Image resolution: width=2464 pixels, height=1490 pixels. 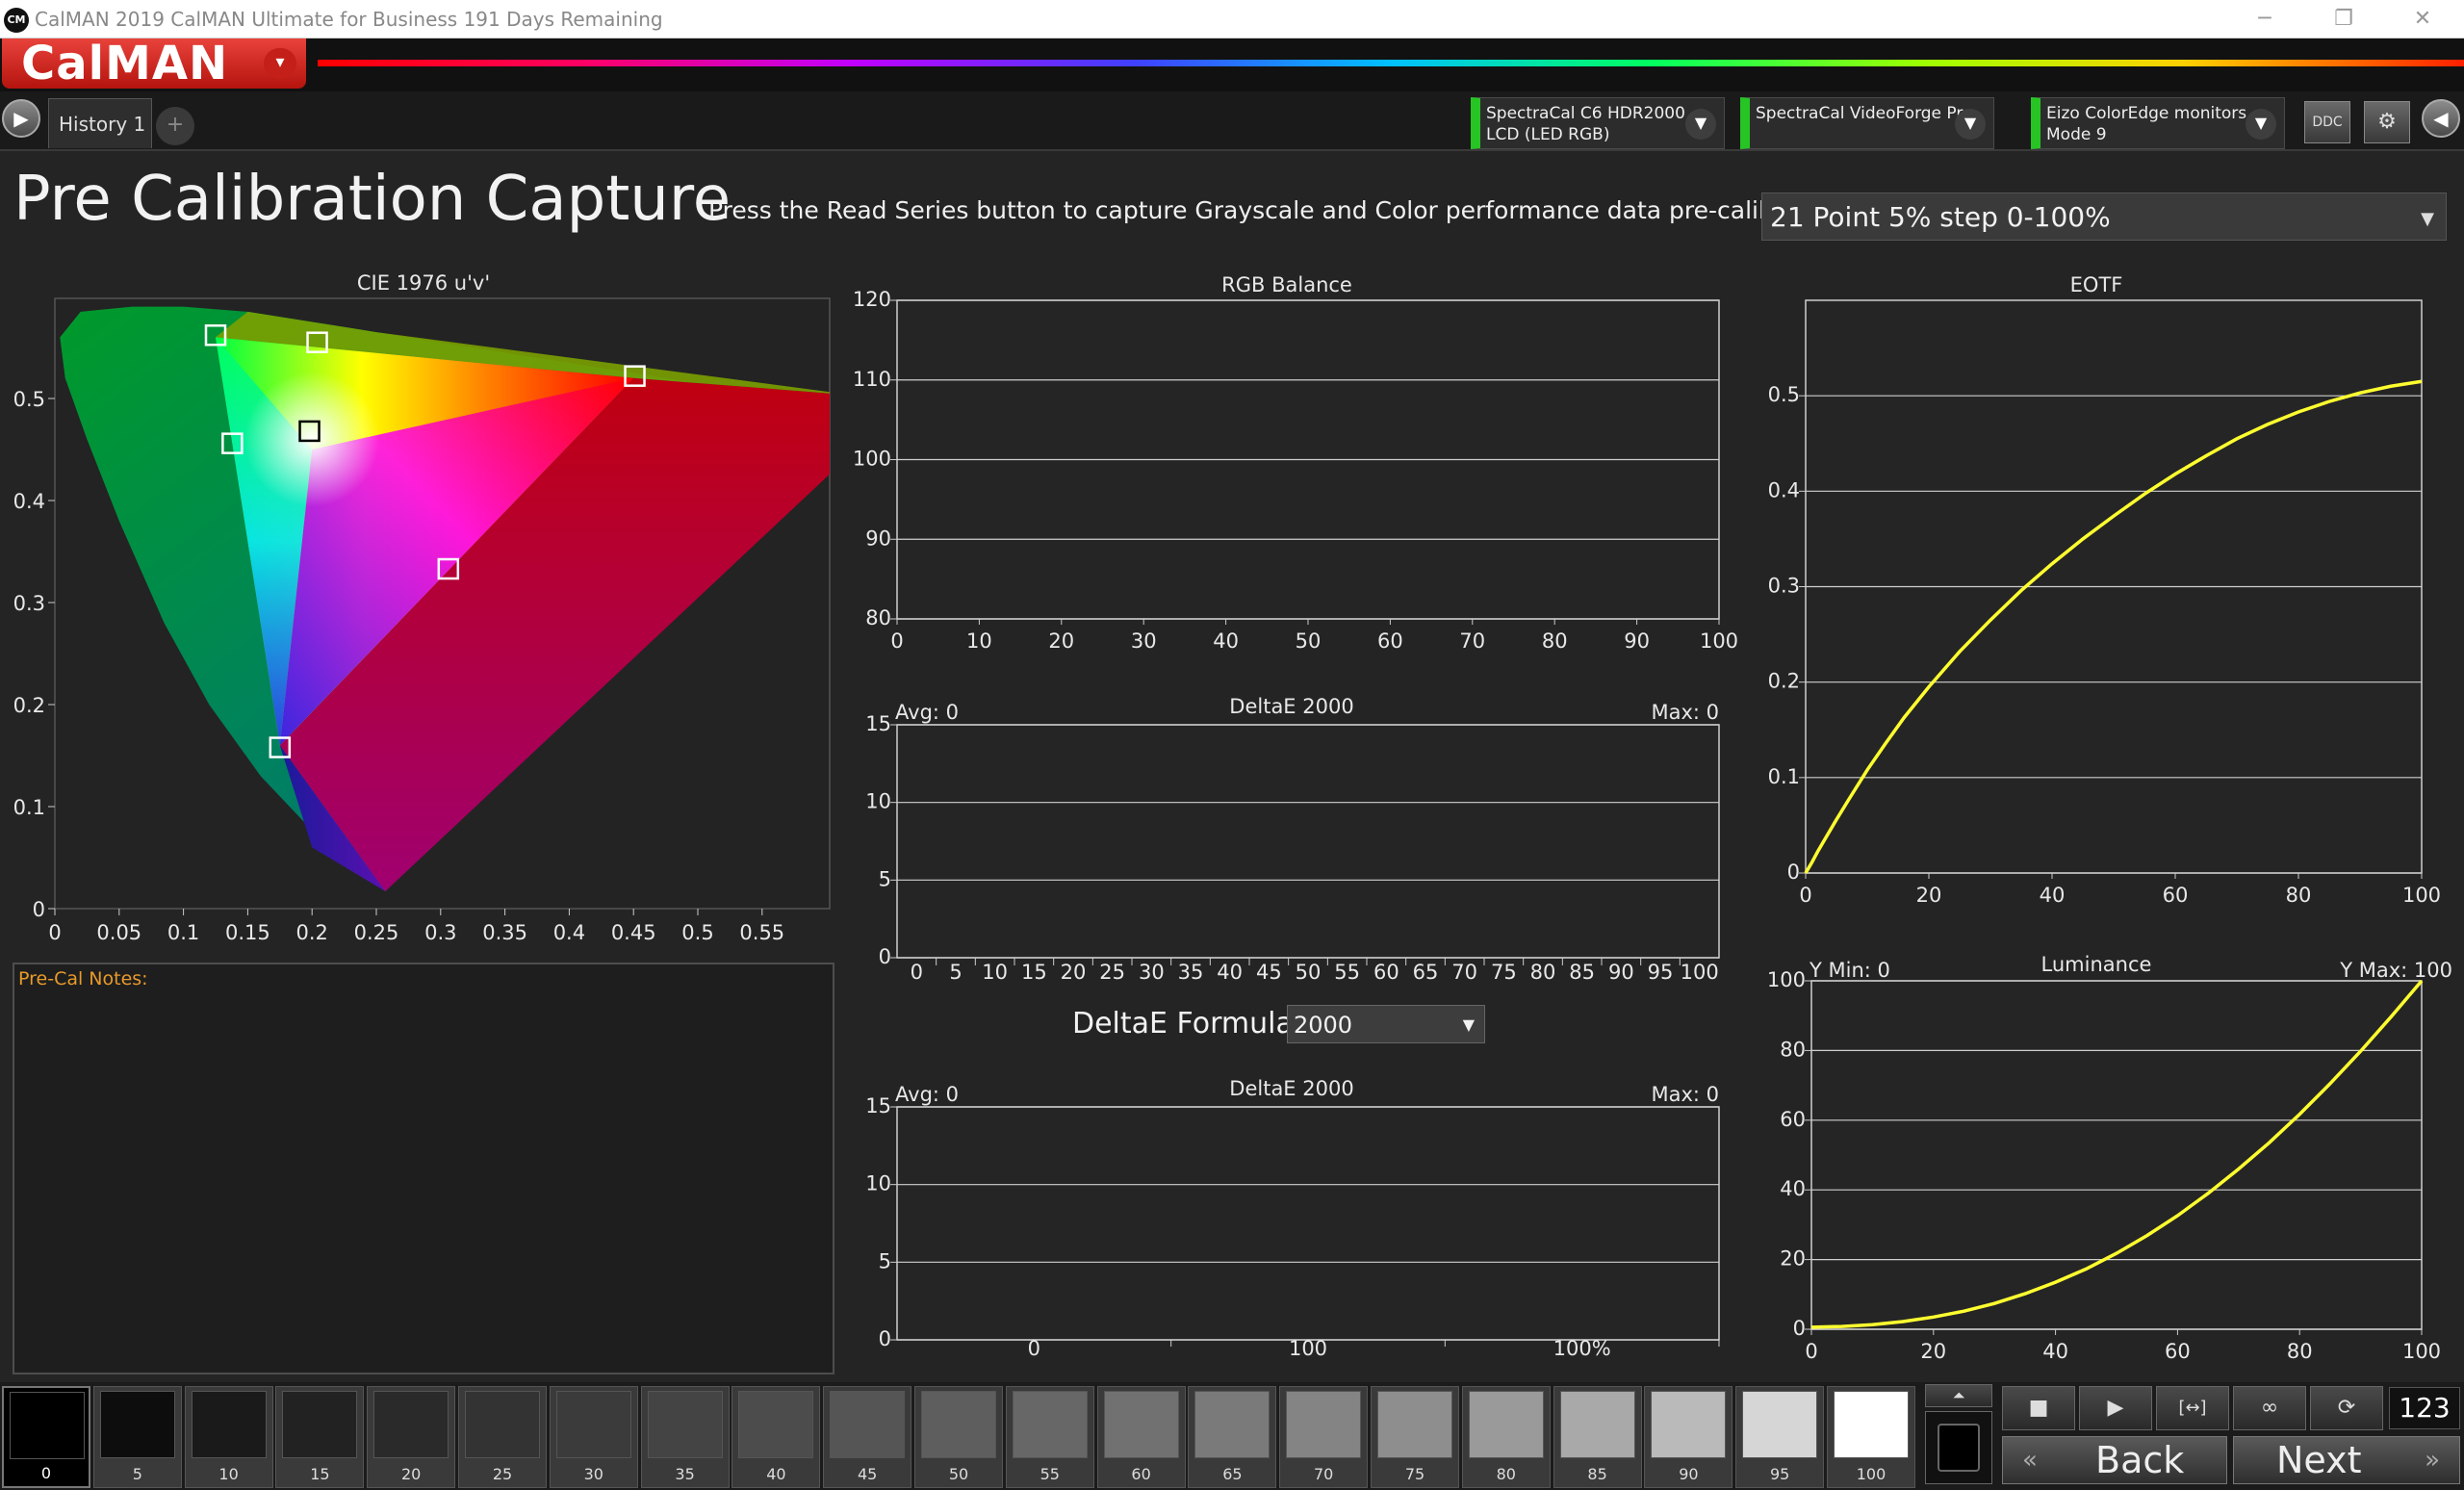 I want to click on read-series-button: [↔], so click(x=2192, y=1408).